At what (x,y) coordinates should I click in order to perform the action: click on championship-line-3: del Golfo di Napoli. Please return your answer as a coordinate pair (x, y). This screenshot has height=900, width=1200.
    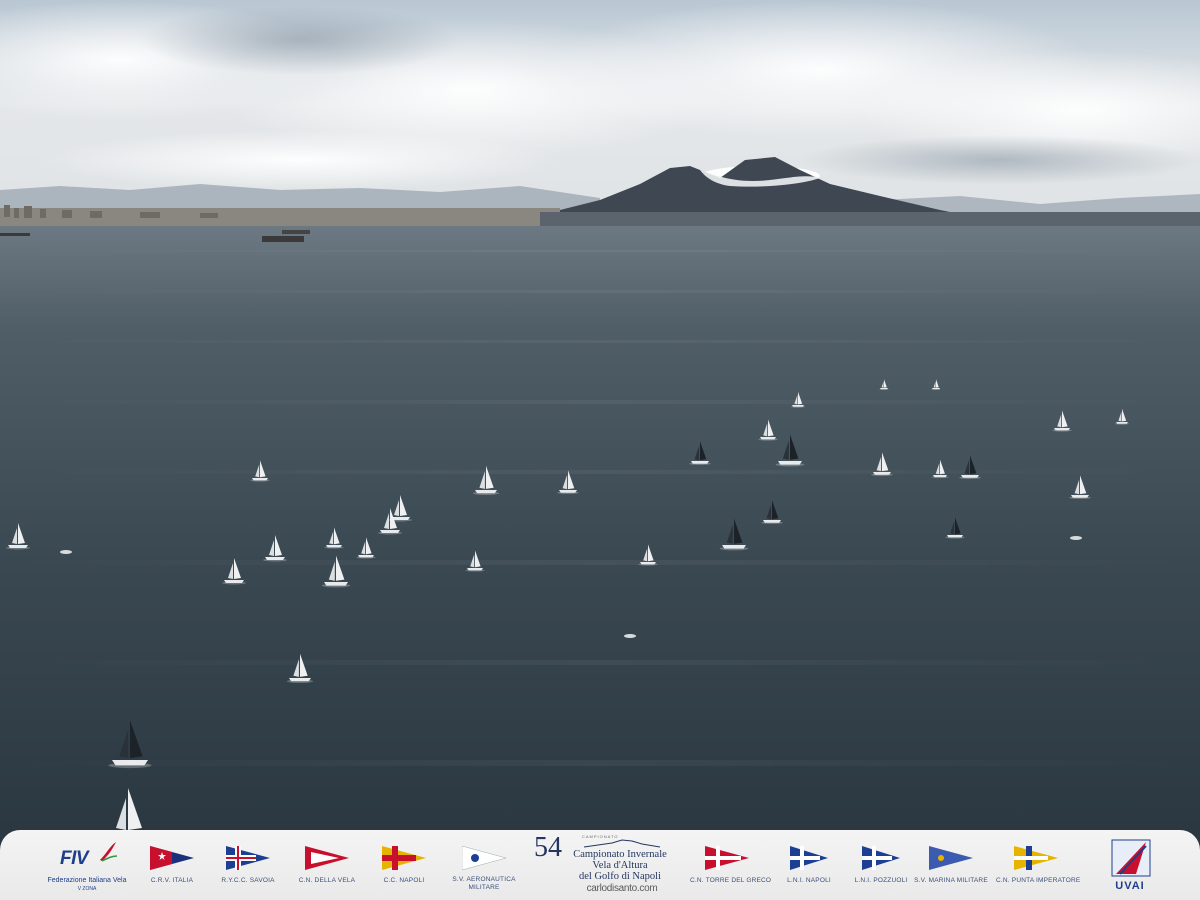
    Looking at the image, I should click on (620, 876).